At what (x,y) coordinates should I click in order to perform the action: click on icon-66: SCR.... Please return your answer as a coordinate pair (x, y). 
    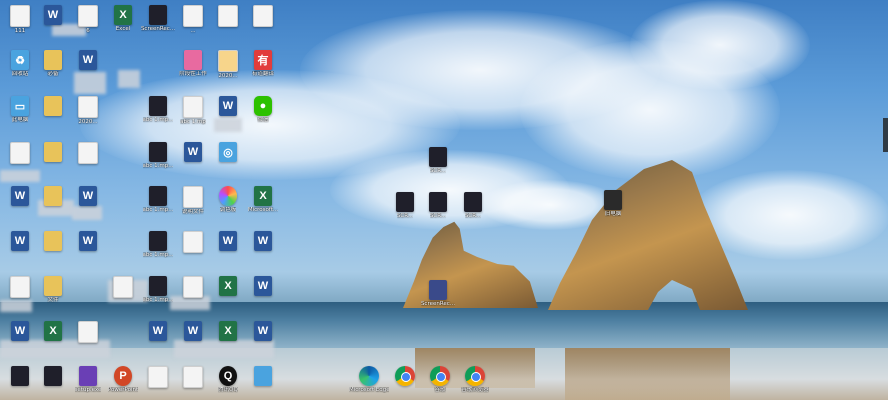
    Looking at the image, I should click on (438, 205).